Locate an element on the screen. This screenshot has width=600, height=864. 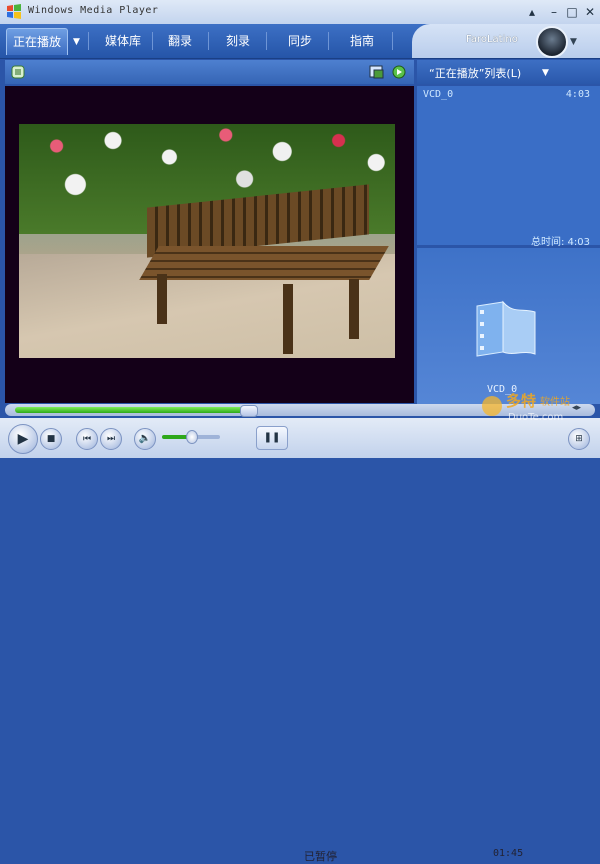
title-bar: Windows Media Player ▴ – □ ✕ is located at coordinates (300, 12).